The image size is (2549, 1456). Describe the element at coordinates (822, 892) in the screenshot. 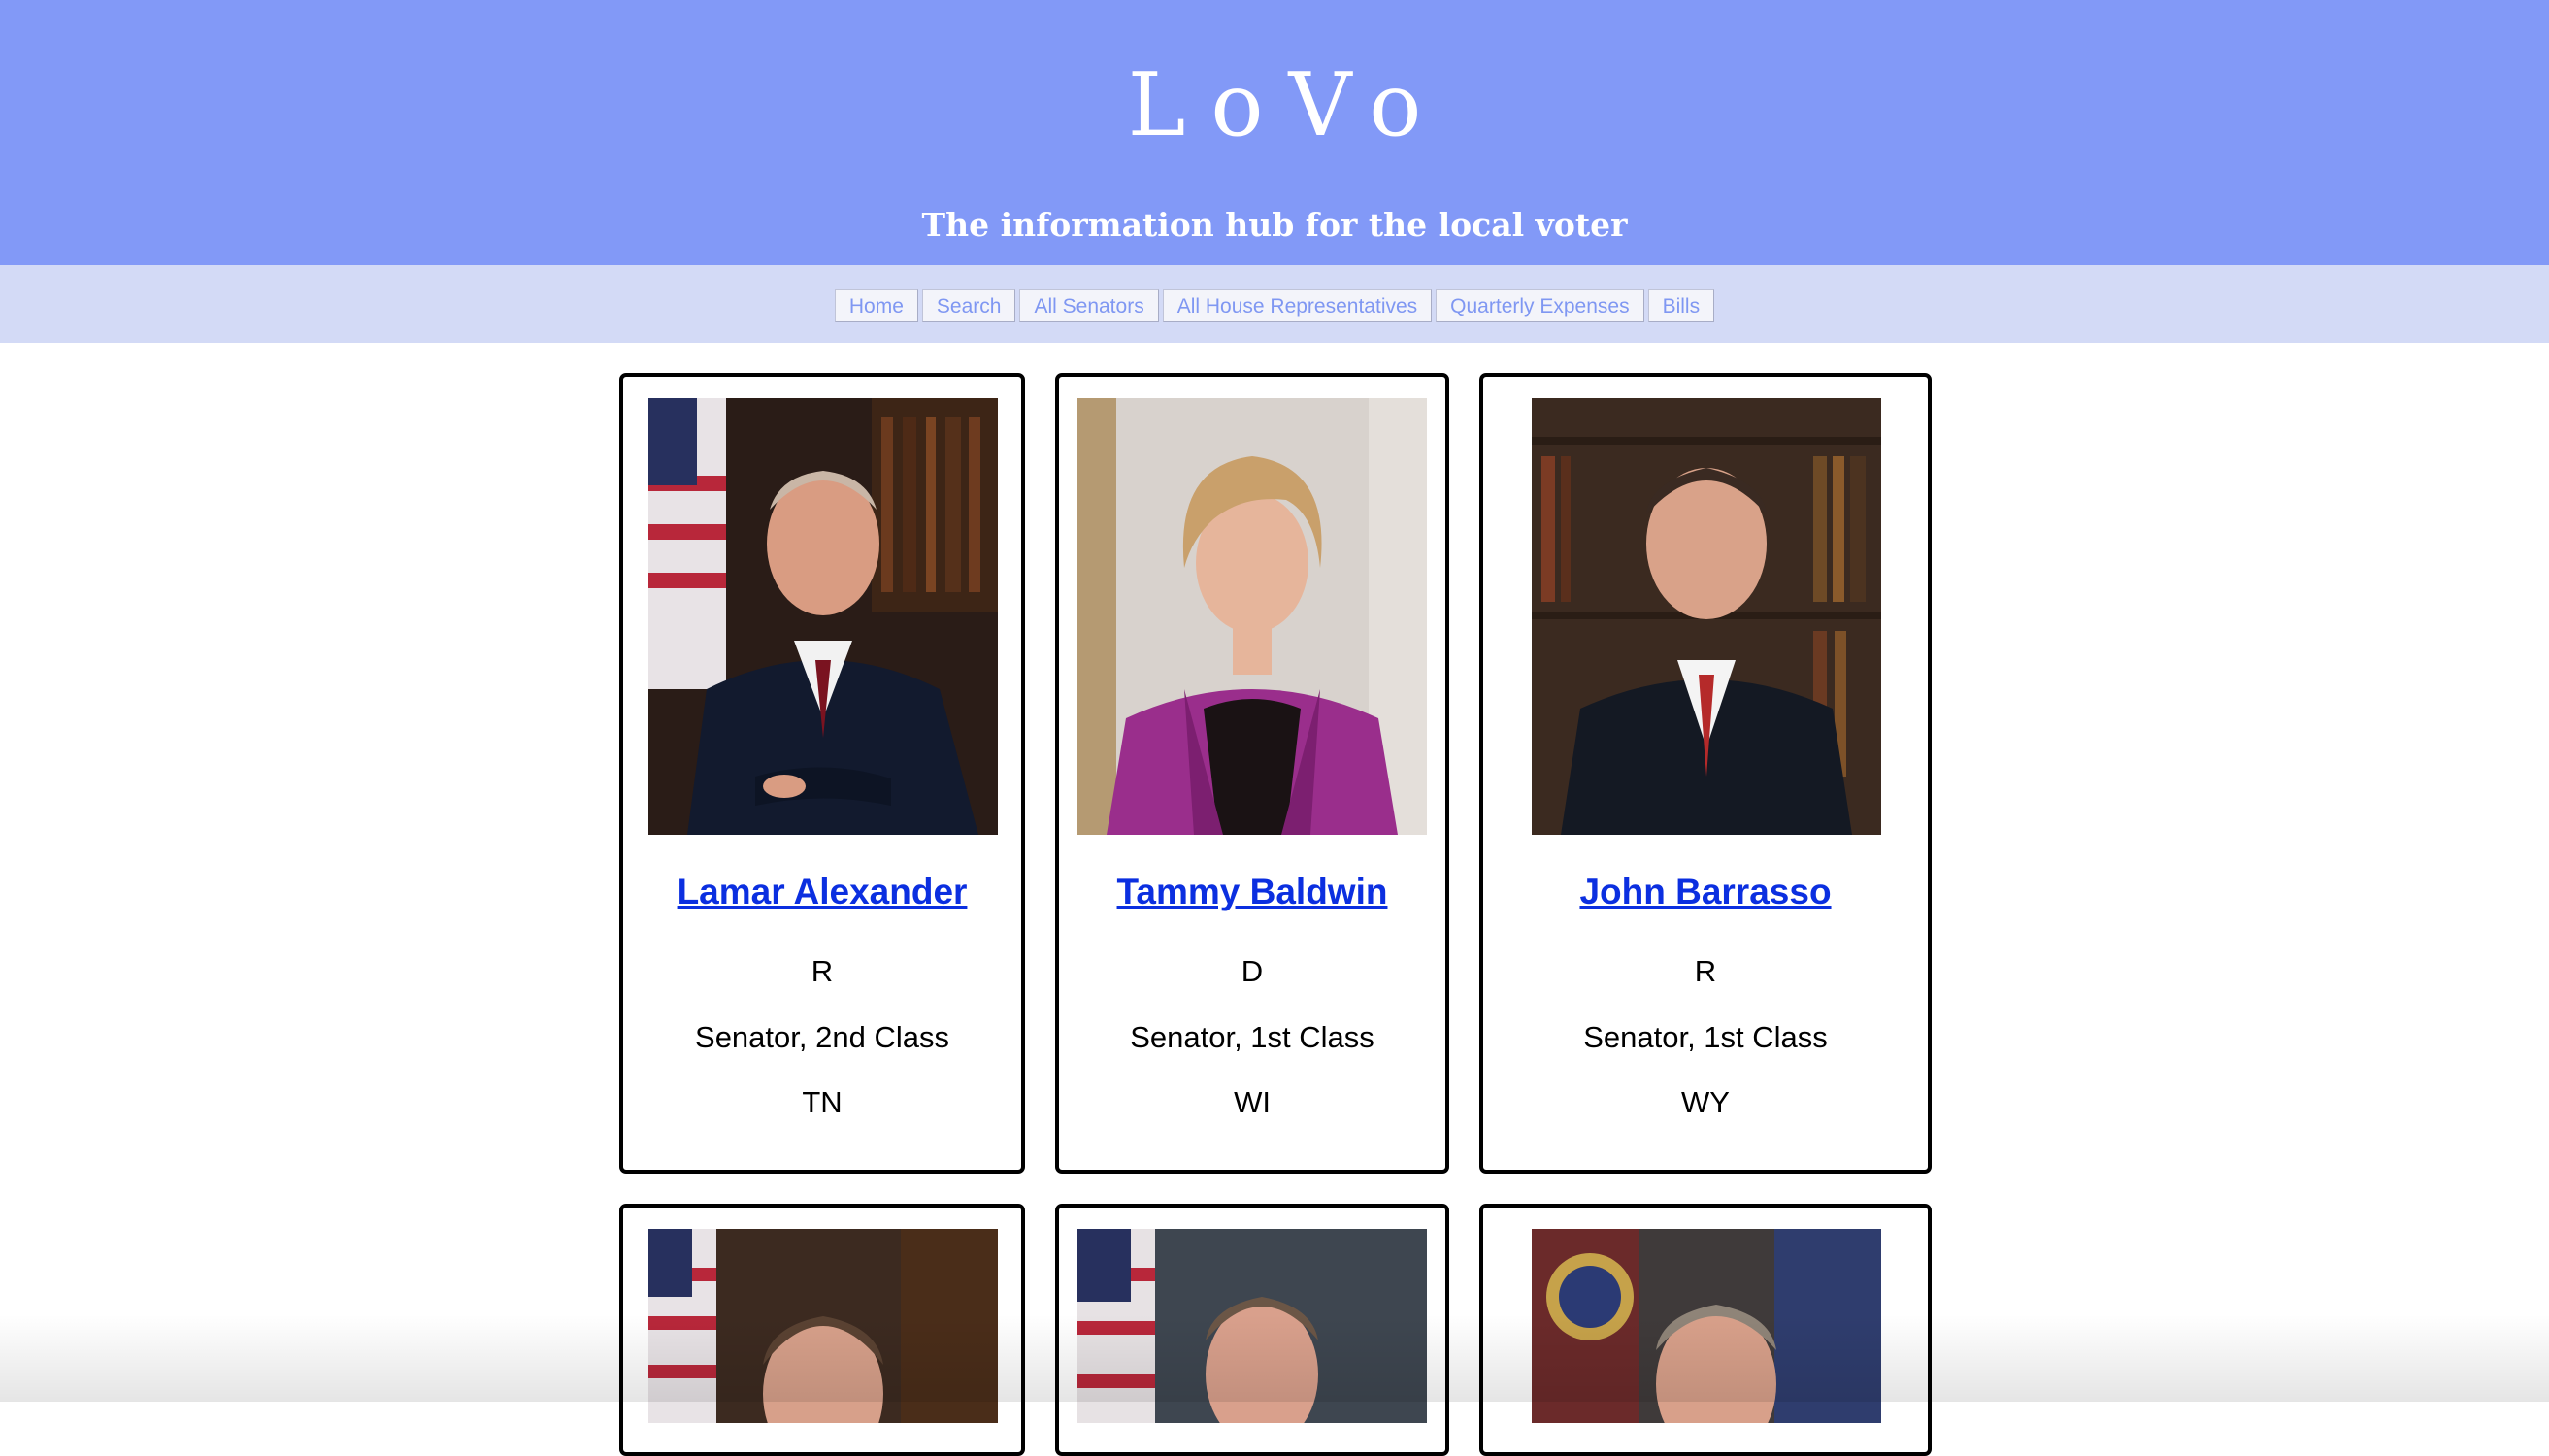

I see `senator-name-link: Lamar Alexander` at that location.